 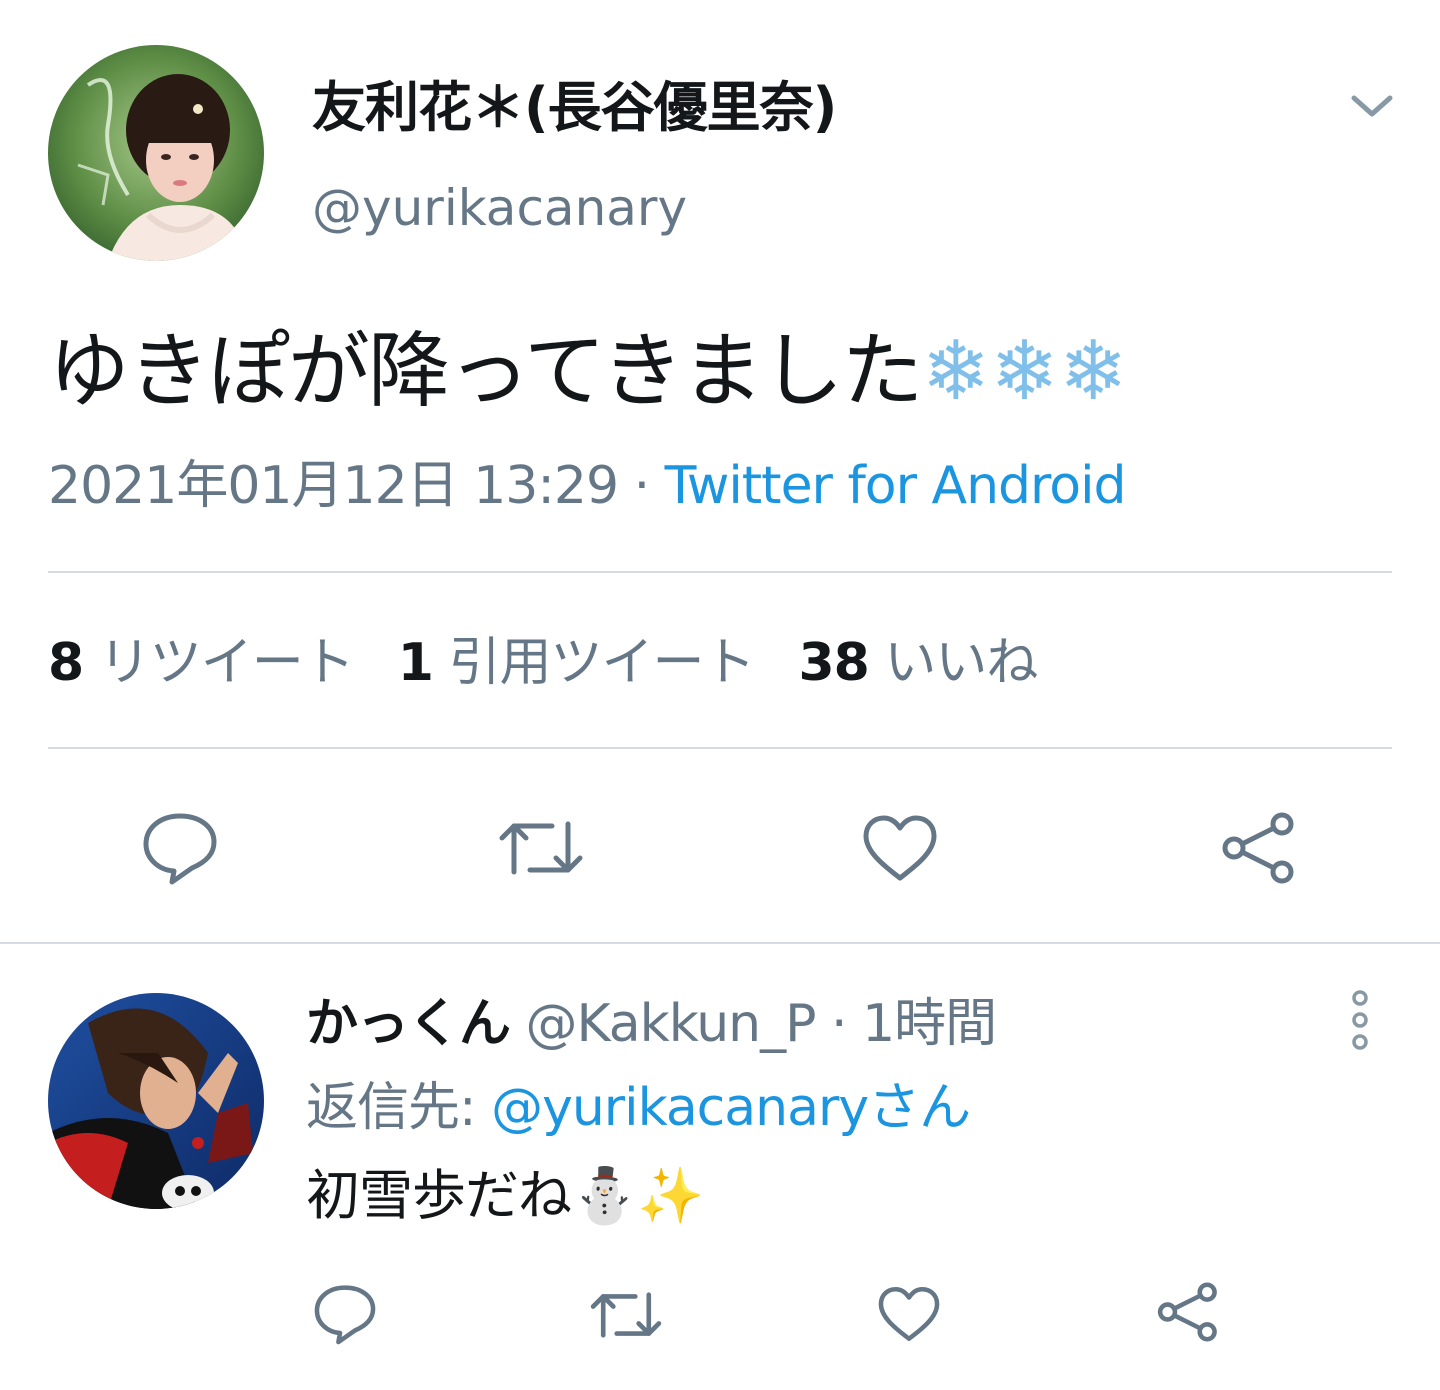 I want to click on retweet-label: リツイート, so click(x=226, y=663).